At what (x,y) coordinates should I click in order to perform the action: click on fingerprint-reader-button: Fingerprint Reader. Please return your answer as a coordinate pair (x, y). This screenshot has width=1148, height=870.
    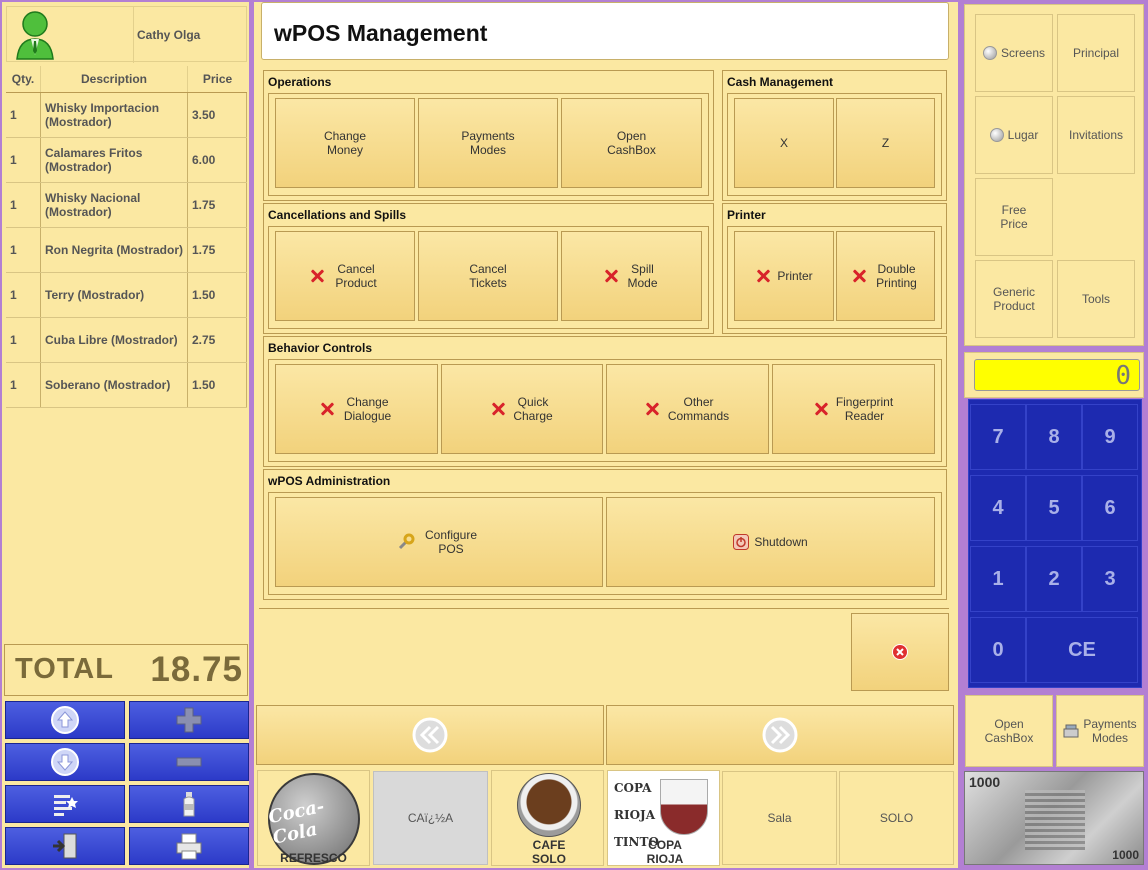
    Looking at the image, I should click on (853, 409).